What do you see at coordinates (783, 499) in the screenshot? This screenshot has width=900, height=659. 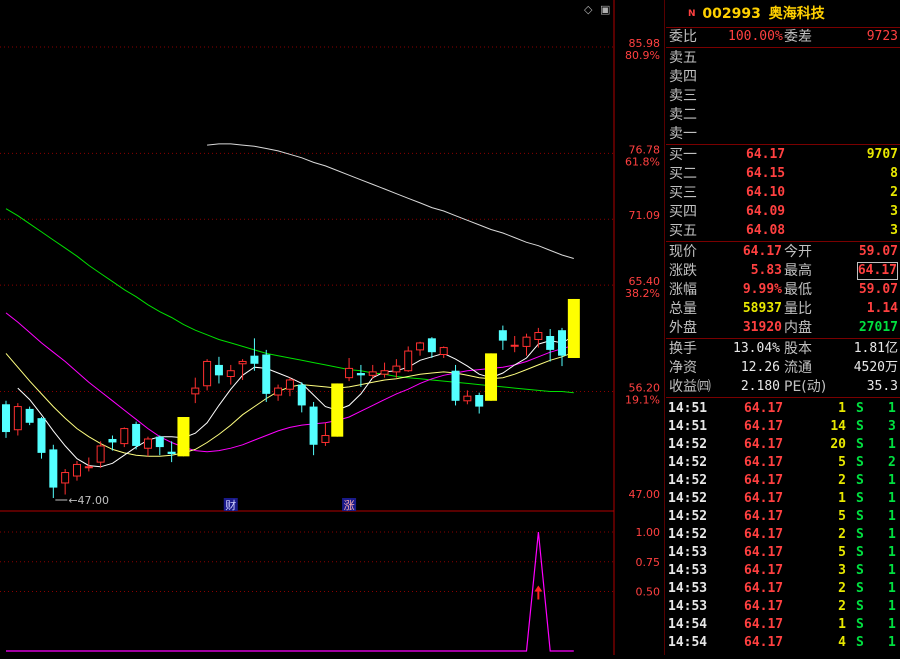 I see `tick-row: 14:52 64.17 1 S 1` at bounding box center [783, 499].